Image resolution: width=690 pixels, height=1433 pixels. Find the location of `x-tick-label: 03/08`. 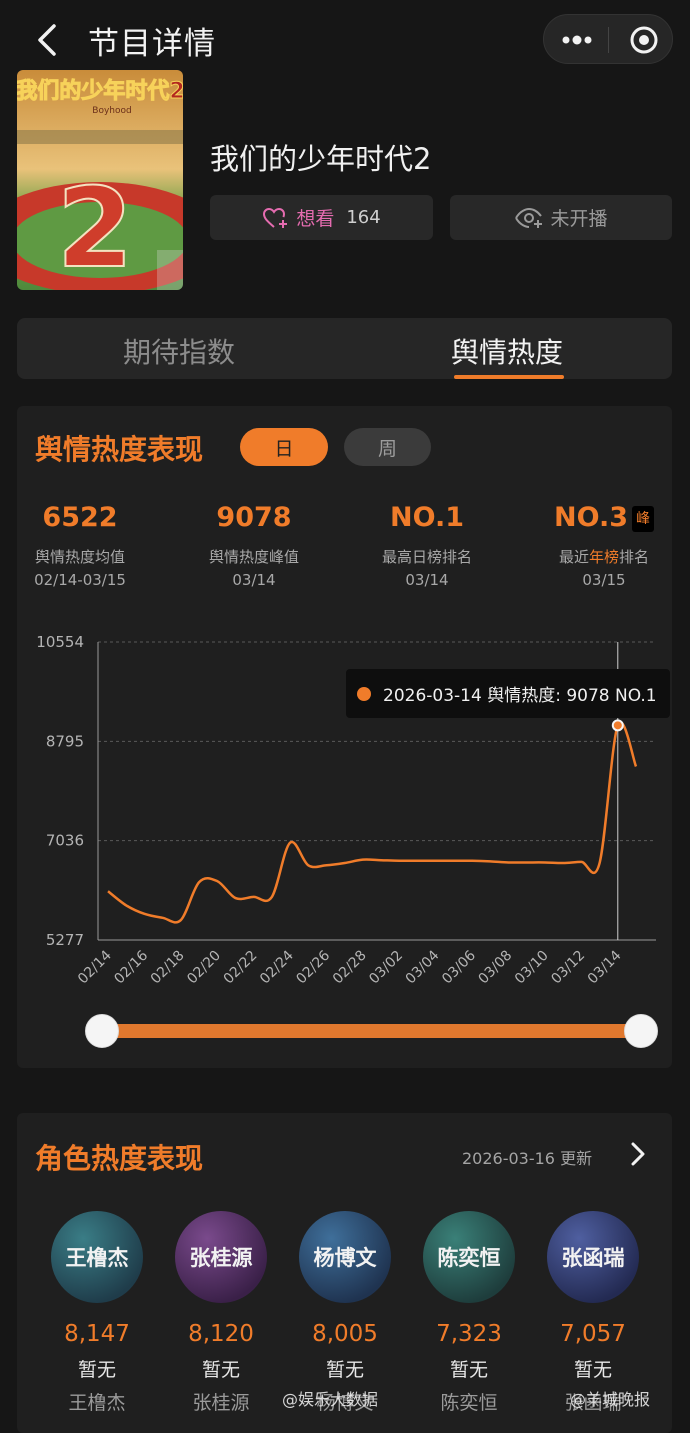

x-tick-label: 03/08 is located at coordinates (496, 968).